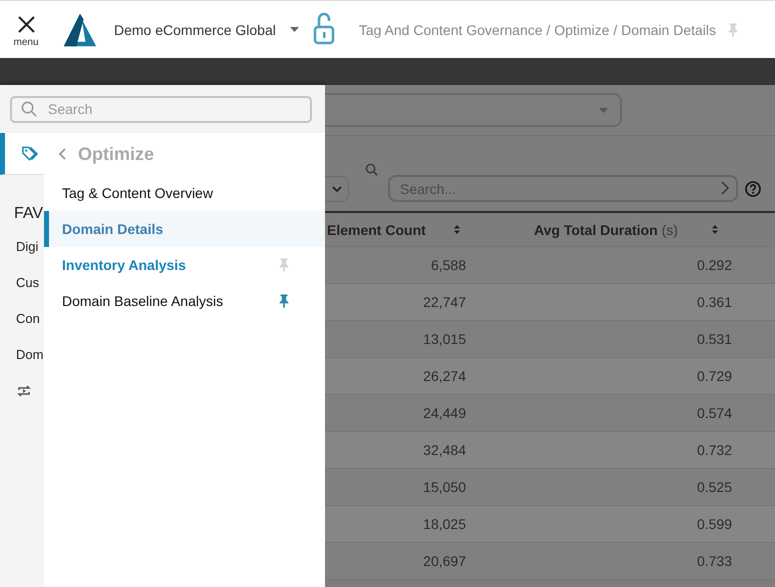 The height and width of the screenshot is (587, 775). I want to click on favorite-item: Cus, so click(22, 283).